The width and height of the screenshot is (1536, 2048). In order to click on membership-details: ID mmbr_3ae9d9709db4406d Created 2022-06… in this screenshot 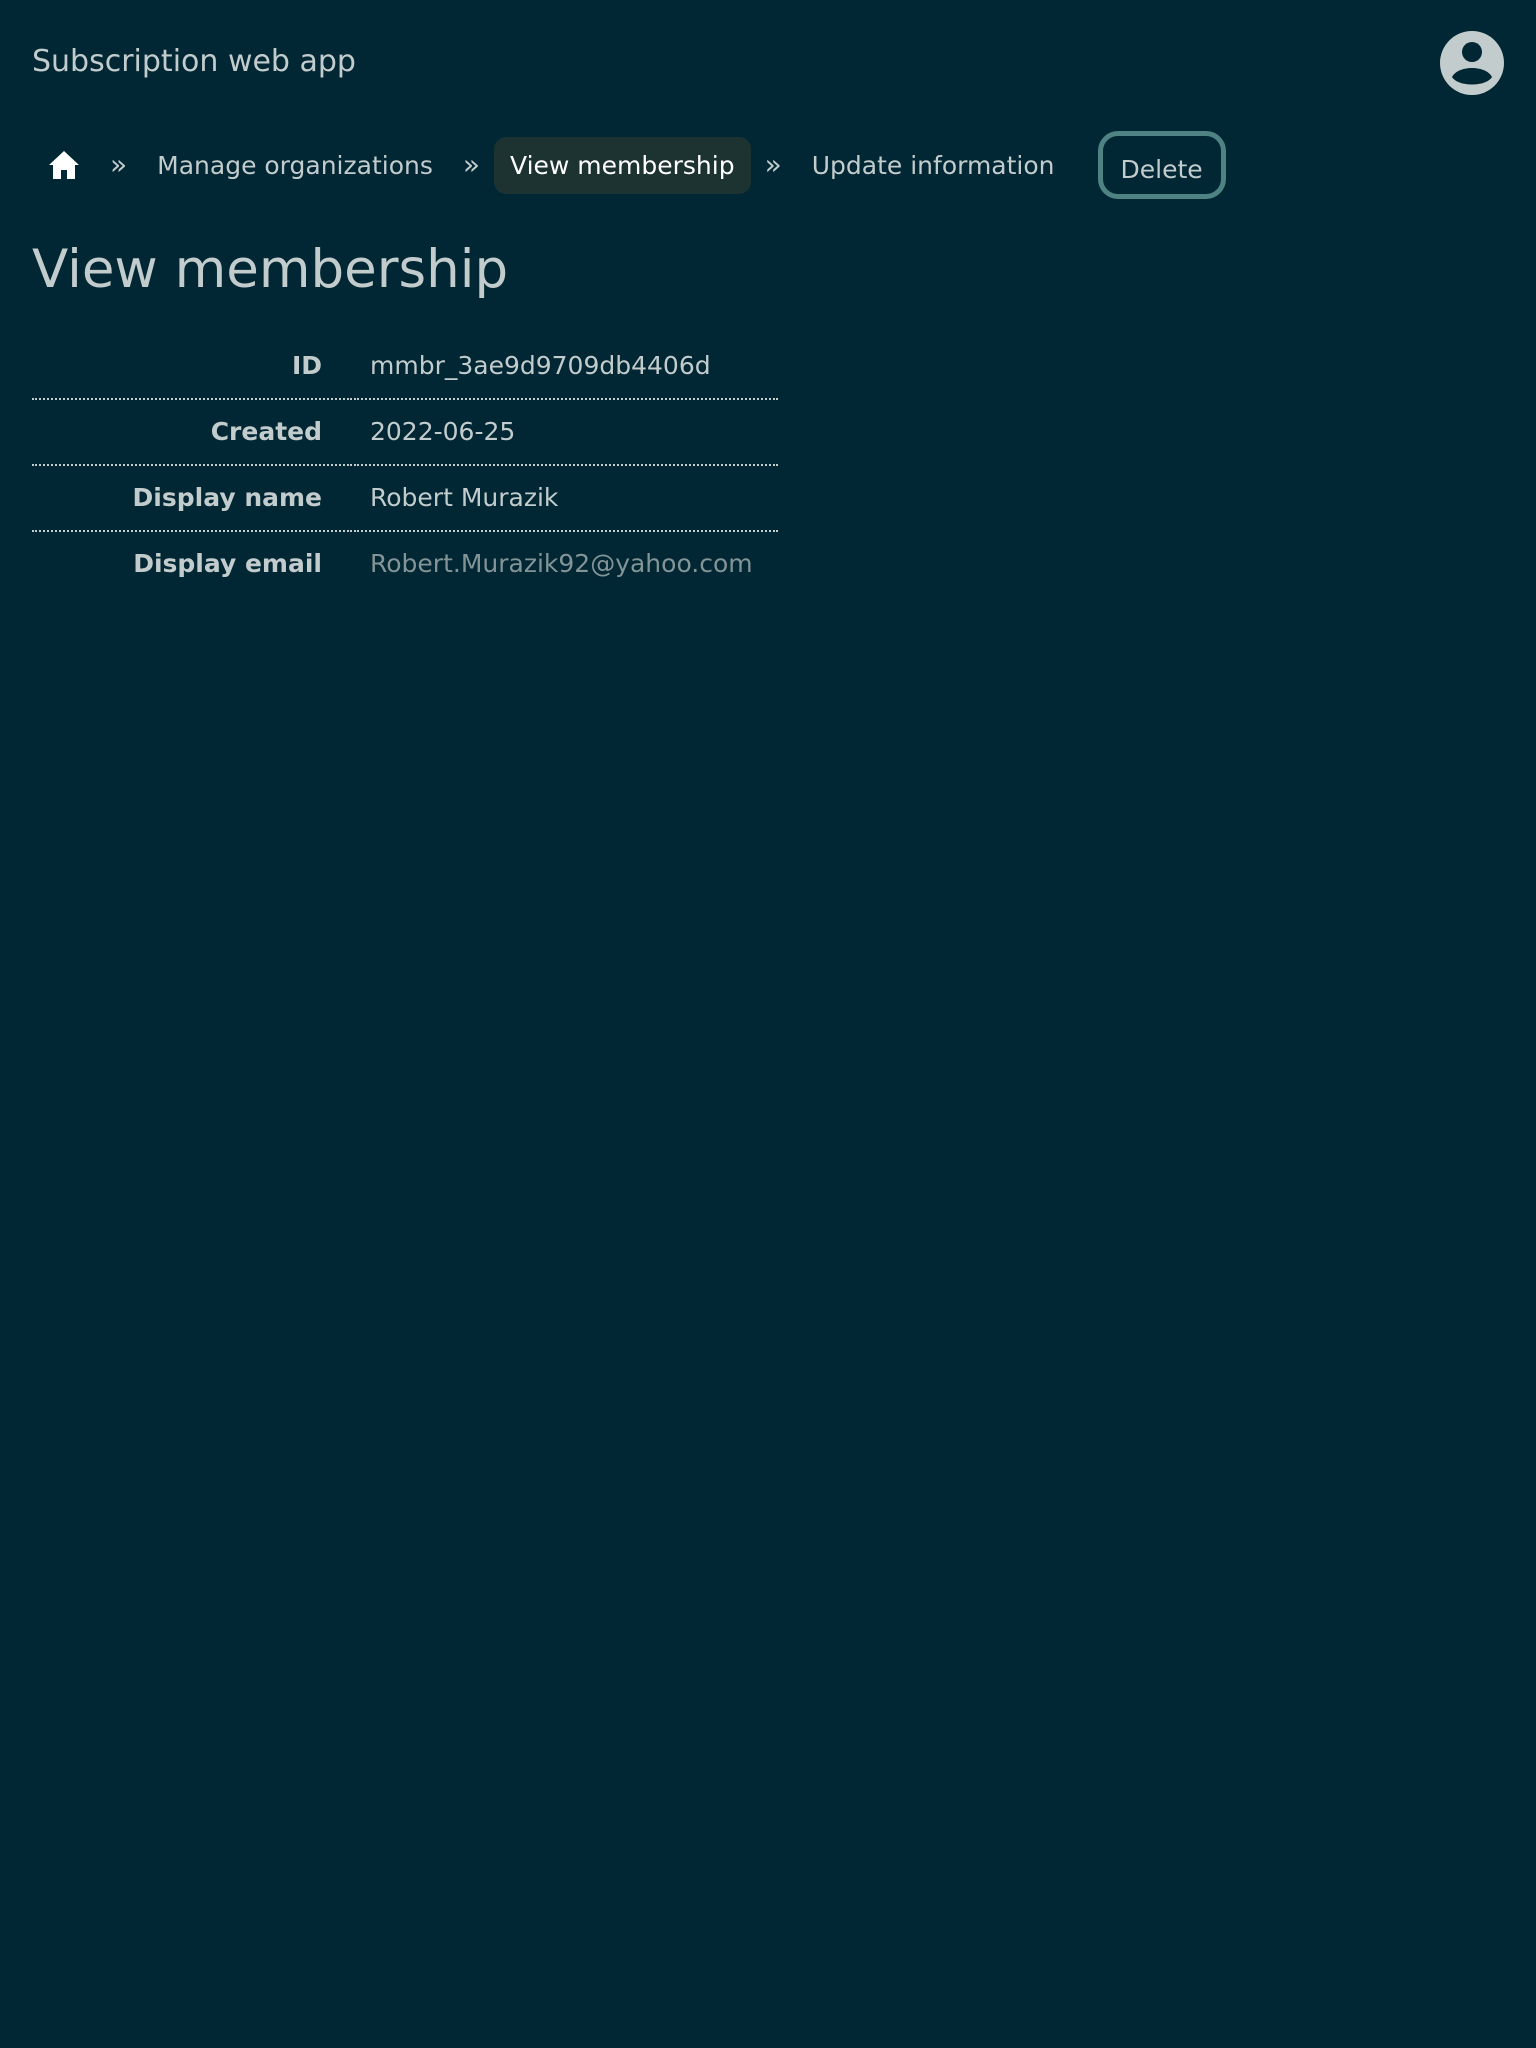, I will do `click(405, 464)`.